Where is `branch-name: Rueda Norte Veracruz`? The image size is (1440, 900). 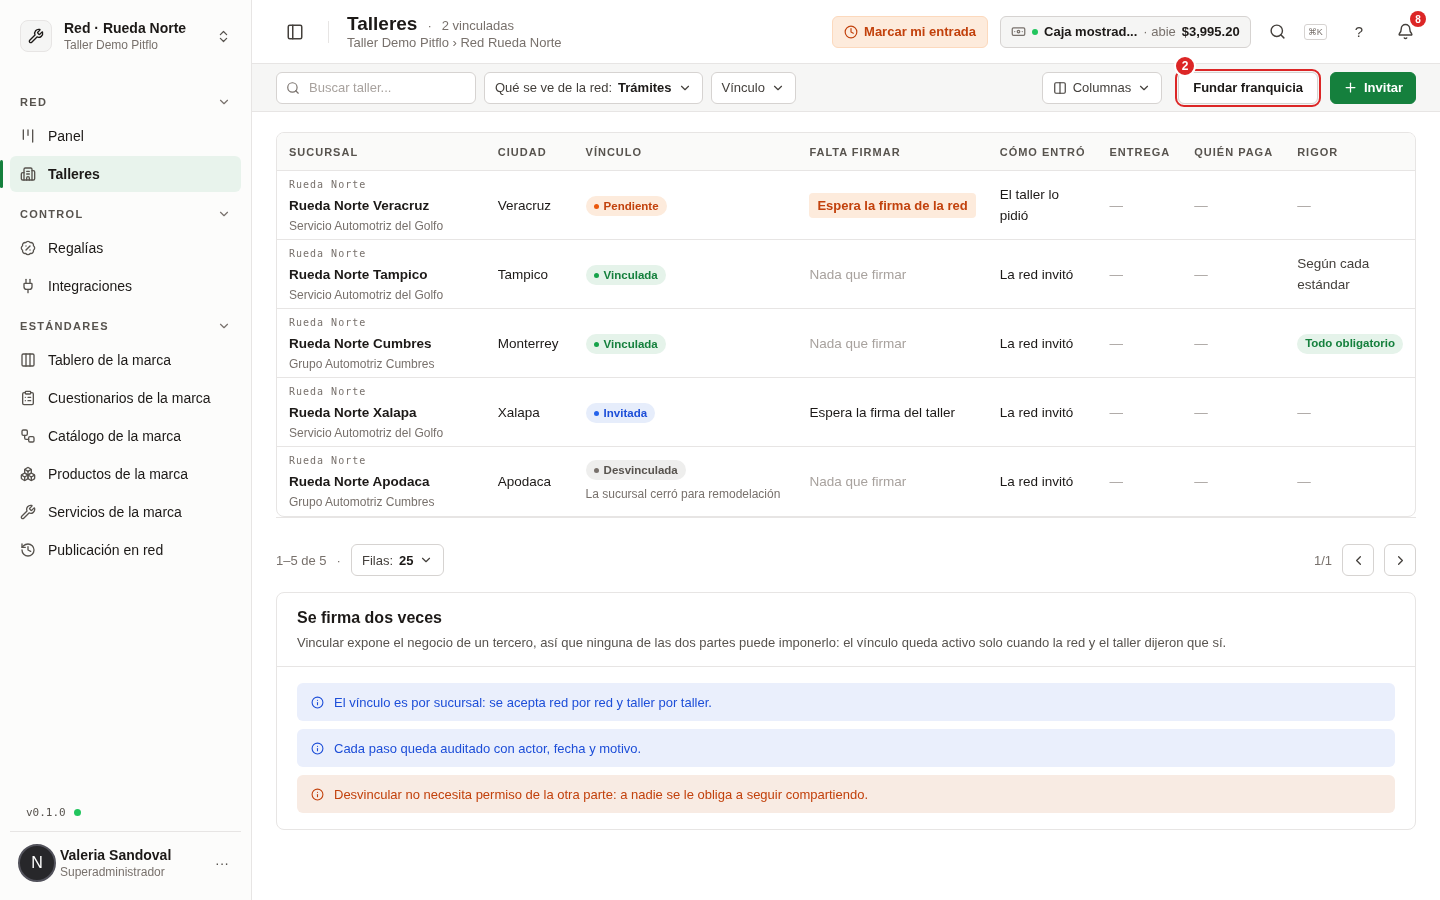 branch-name: Rueda Norte Veracruz is located at coordinates (360, 205).